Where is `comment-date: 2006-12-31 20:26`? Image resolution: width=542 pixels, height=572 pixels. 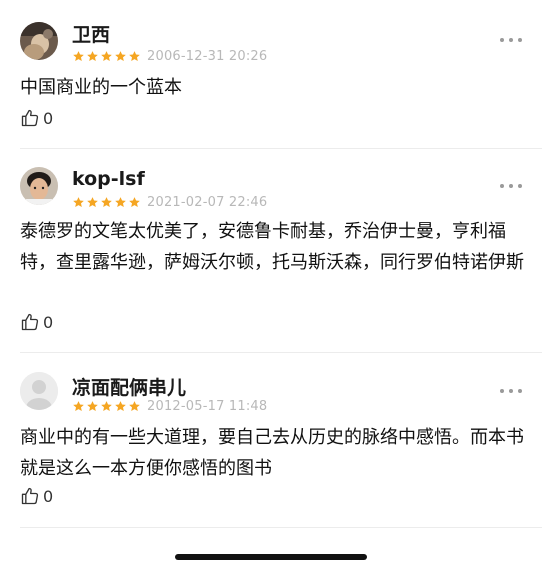 comment-date: 2006-12-31 20:26 is located at coordinates (207, 56).